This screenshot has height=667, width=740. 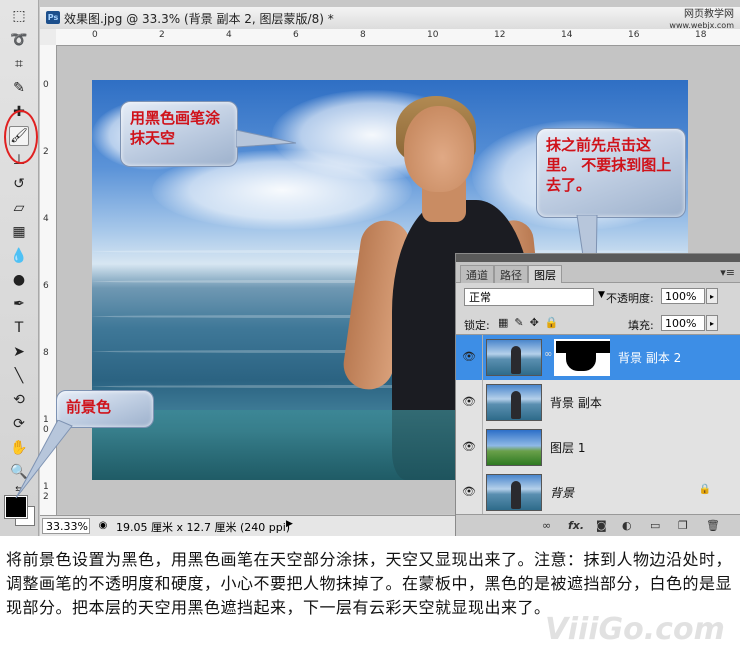 What do you see at coordinates (500, 35) in the screenshot?
I see `ruler-tick-label: 12` at bounding box center [500, 35].